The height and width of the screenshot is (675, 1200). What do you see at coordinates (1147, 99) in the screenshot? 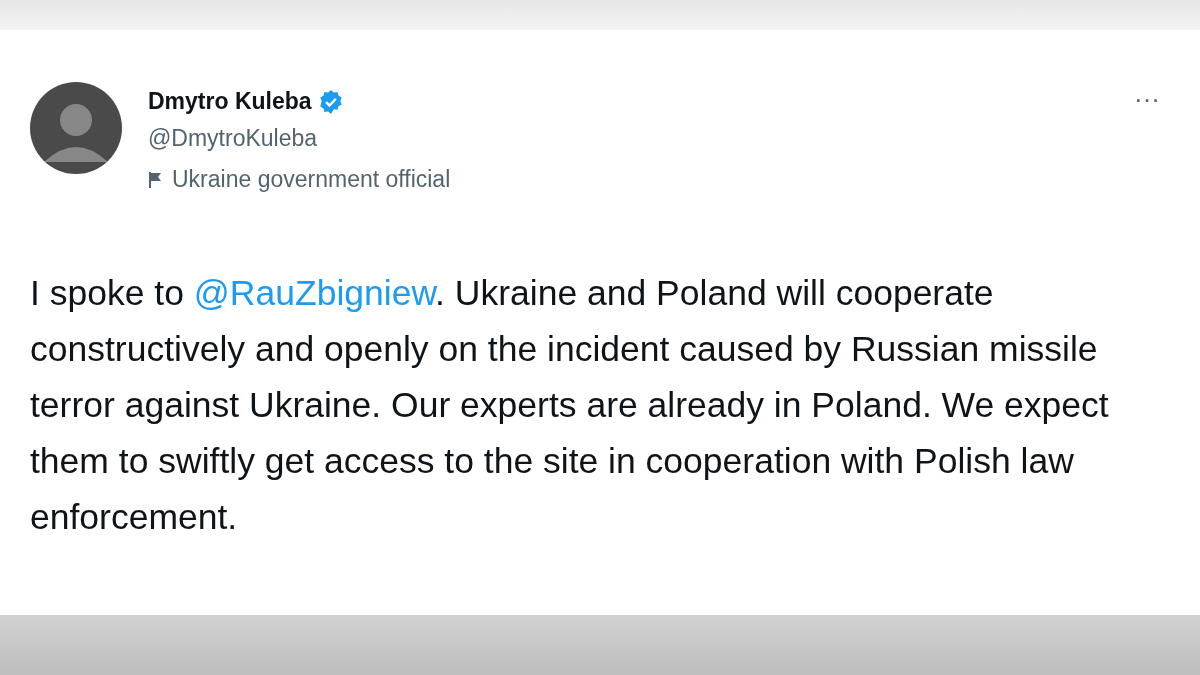
I see `more-menu-button: ···` at bounding box center [1147, 99].